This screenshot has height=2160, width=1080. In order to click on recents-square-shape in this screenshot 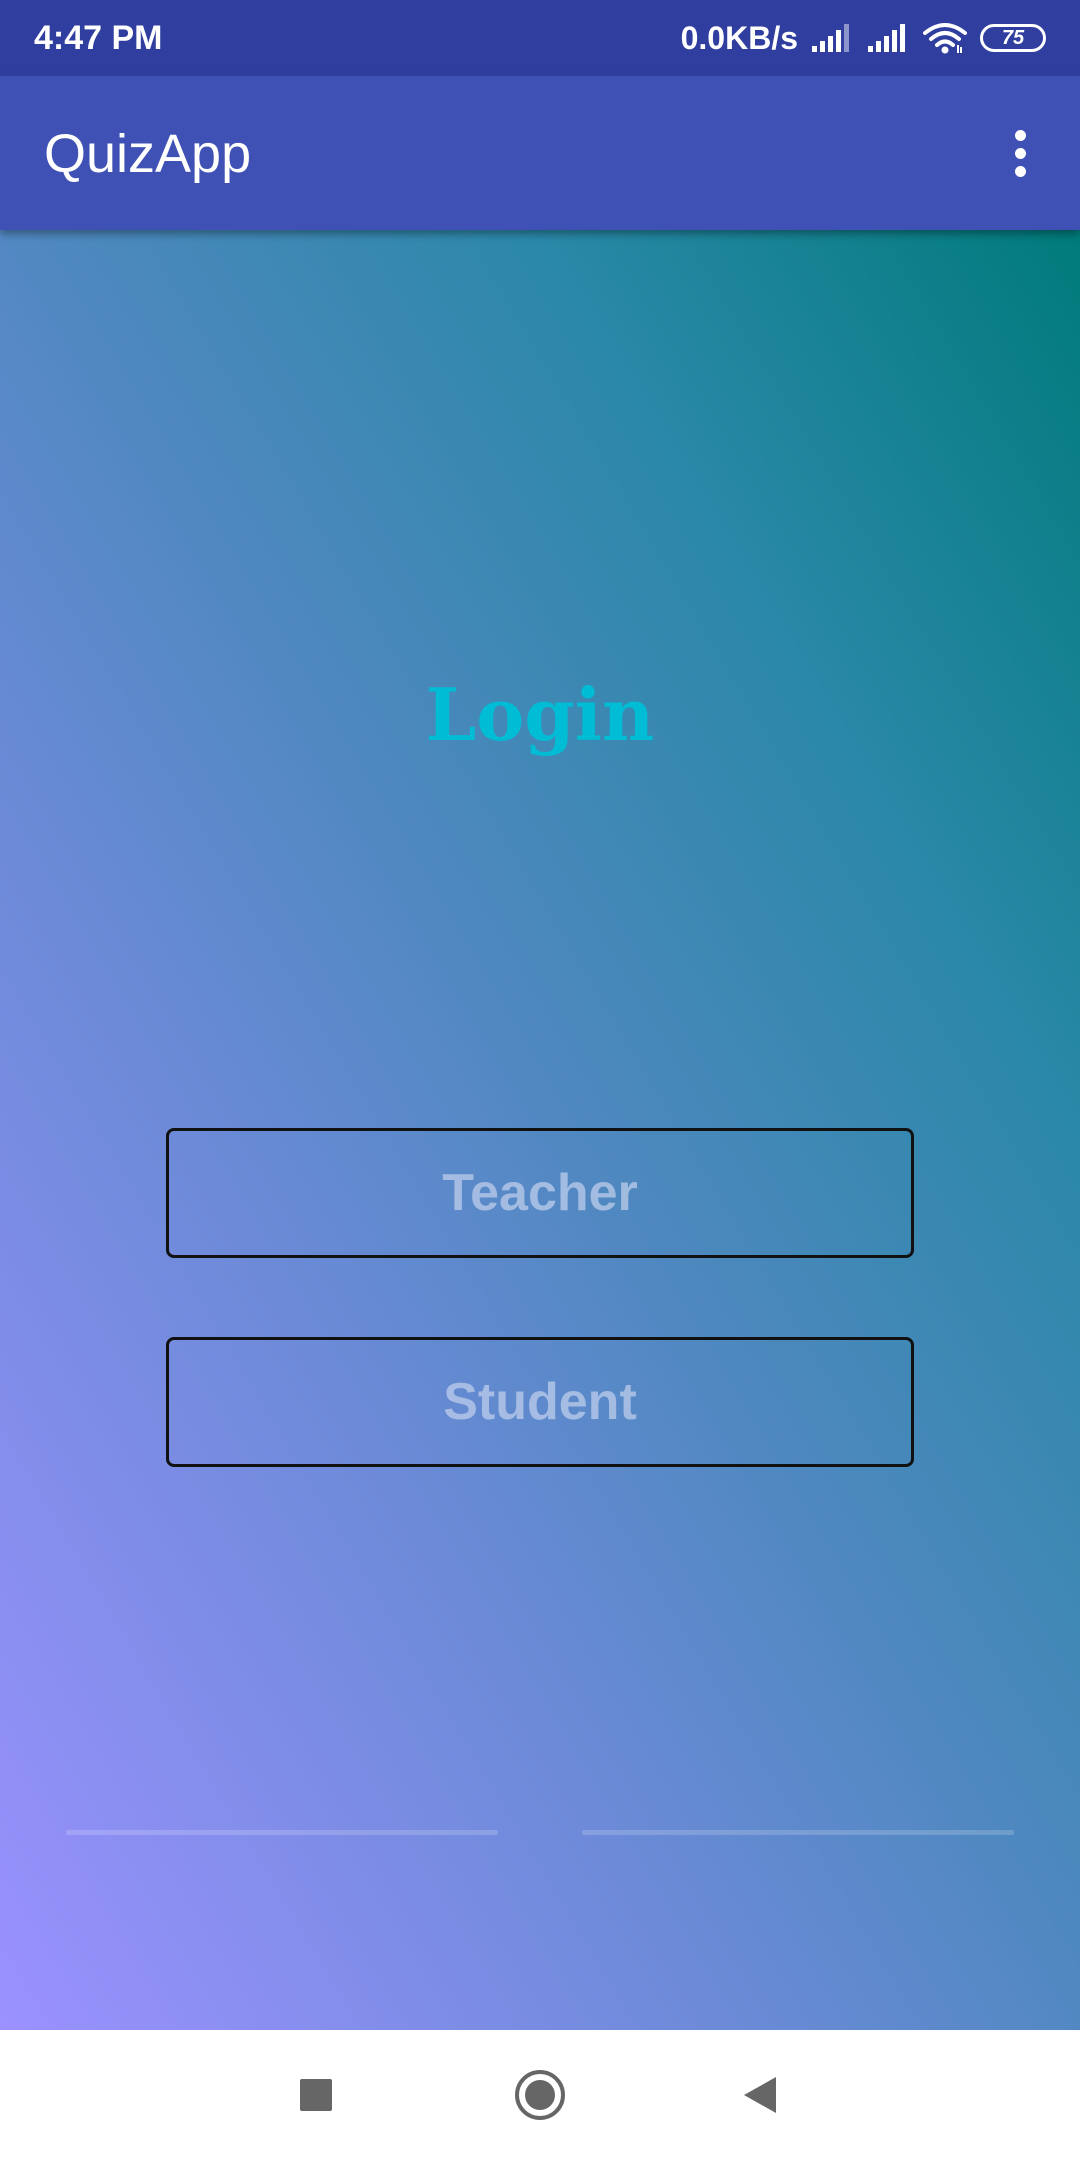, I will do `click(316, 2095)`.